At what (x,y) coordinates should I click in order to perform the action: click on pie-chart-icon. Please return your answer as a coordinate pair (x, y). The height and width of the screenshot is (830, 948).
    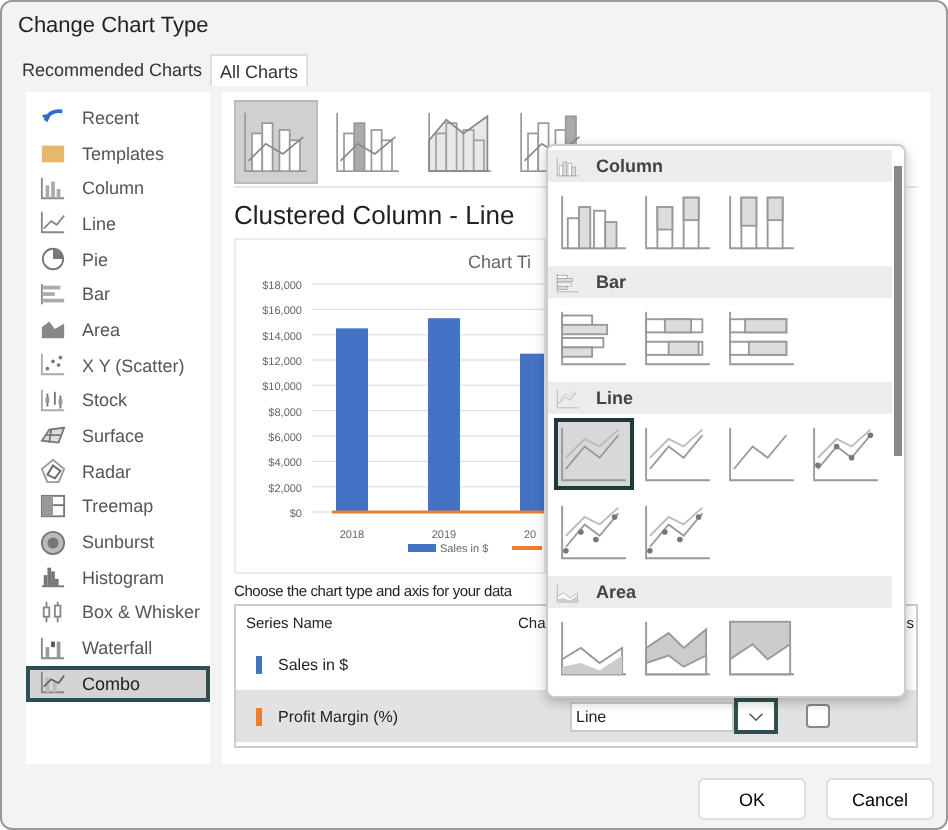
    Looking at the image, I should click on (53, 259).